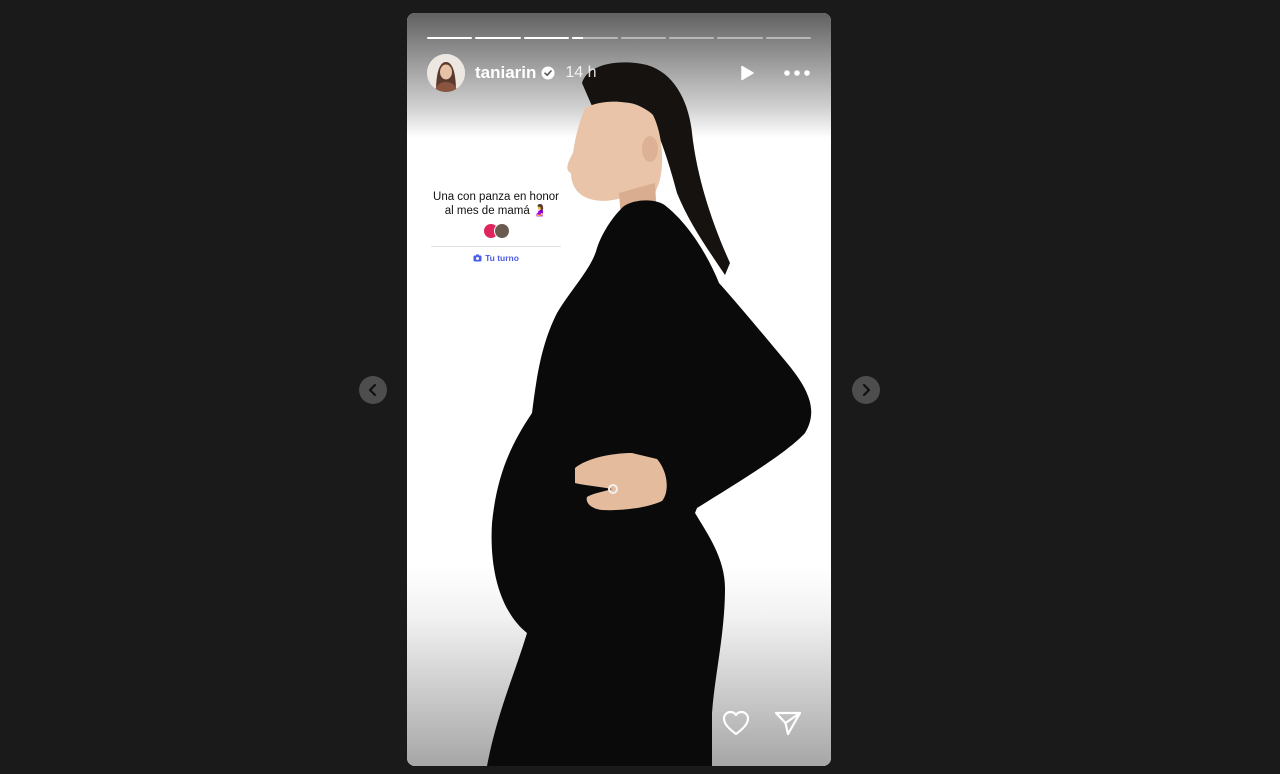 The width and height of the screenshot is (1280, 774). What do you see at coordinates (477, 258) in the screenshot?
I see `camera-icon` at bounding box center [477, 258].